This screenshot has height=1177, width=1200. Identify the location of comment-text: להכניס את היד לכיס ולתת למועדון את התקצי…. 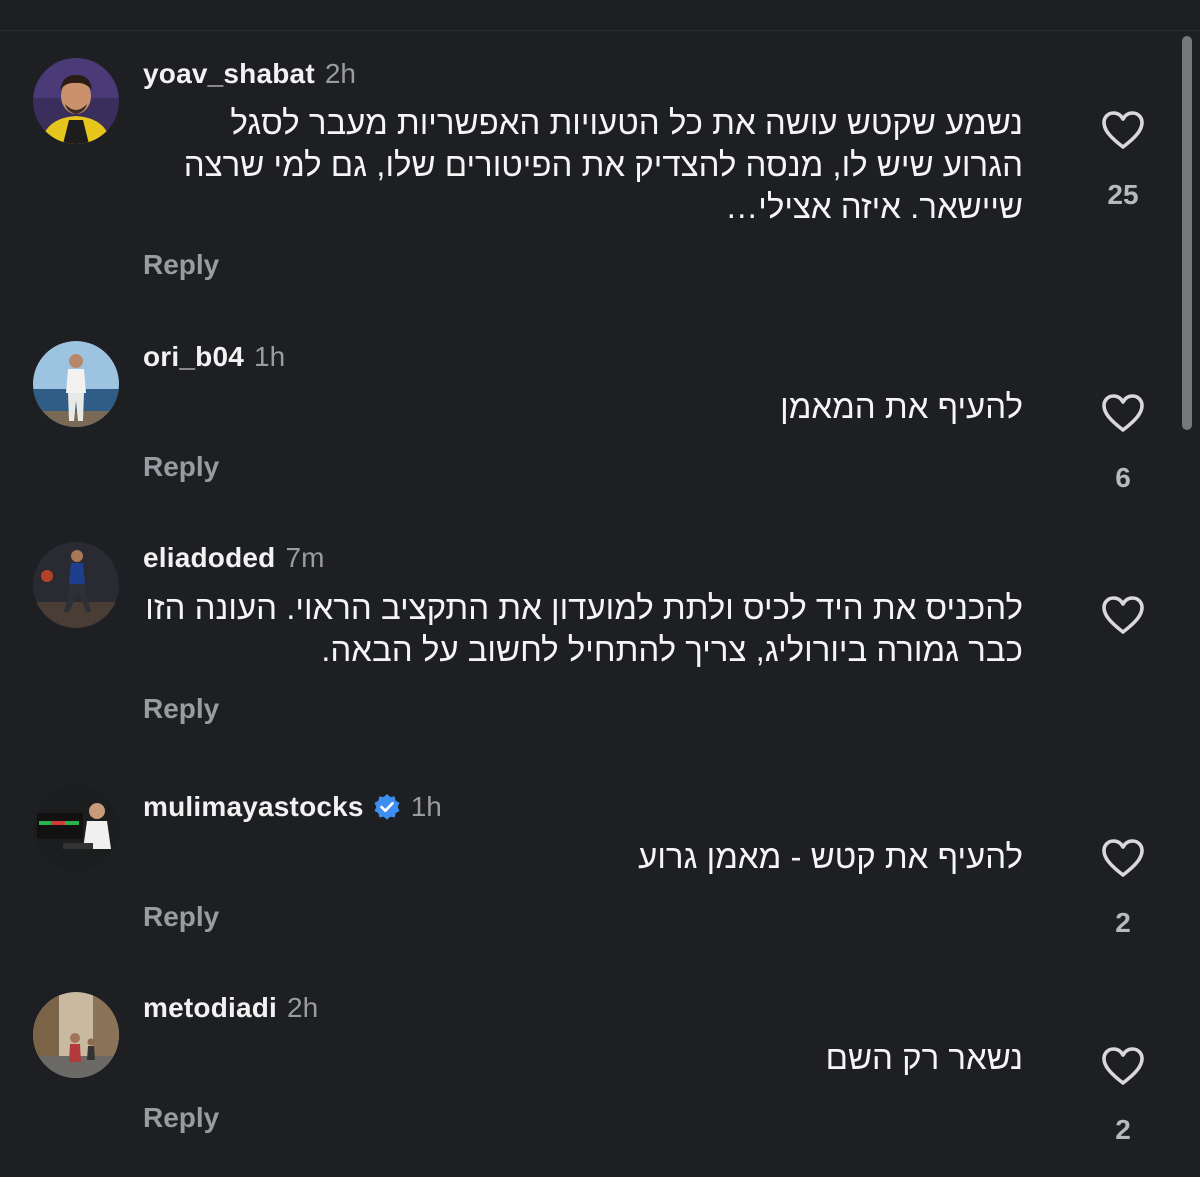
(584, 628).